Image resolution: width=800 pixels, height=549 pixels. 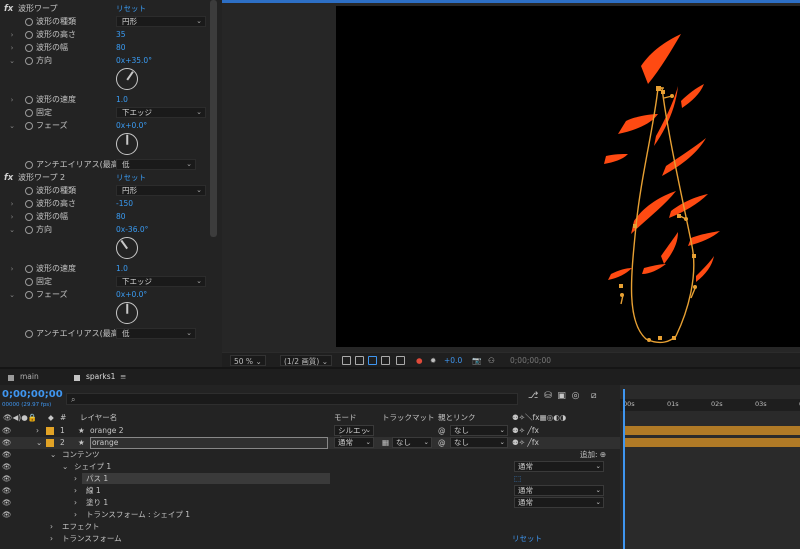 What do you see at coordinates (433, 360) in the screenshot?
I see `exposure-icon: ✹` at bounding box center [433, 360].